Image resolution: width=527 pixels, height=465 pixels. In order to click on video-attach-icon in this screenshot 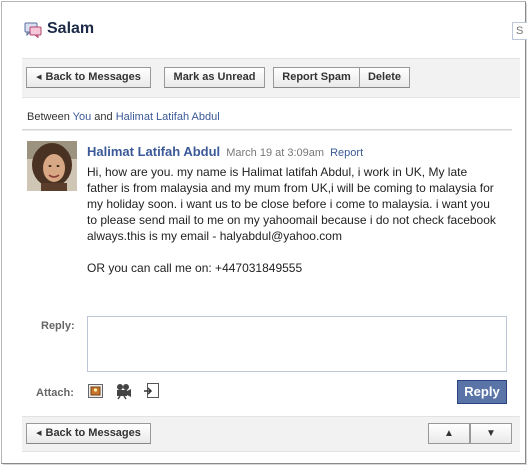, I will do `click(123, 391)`.